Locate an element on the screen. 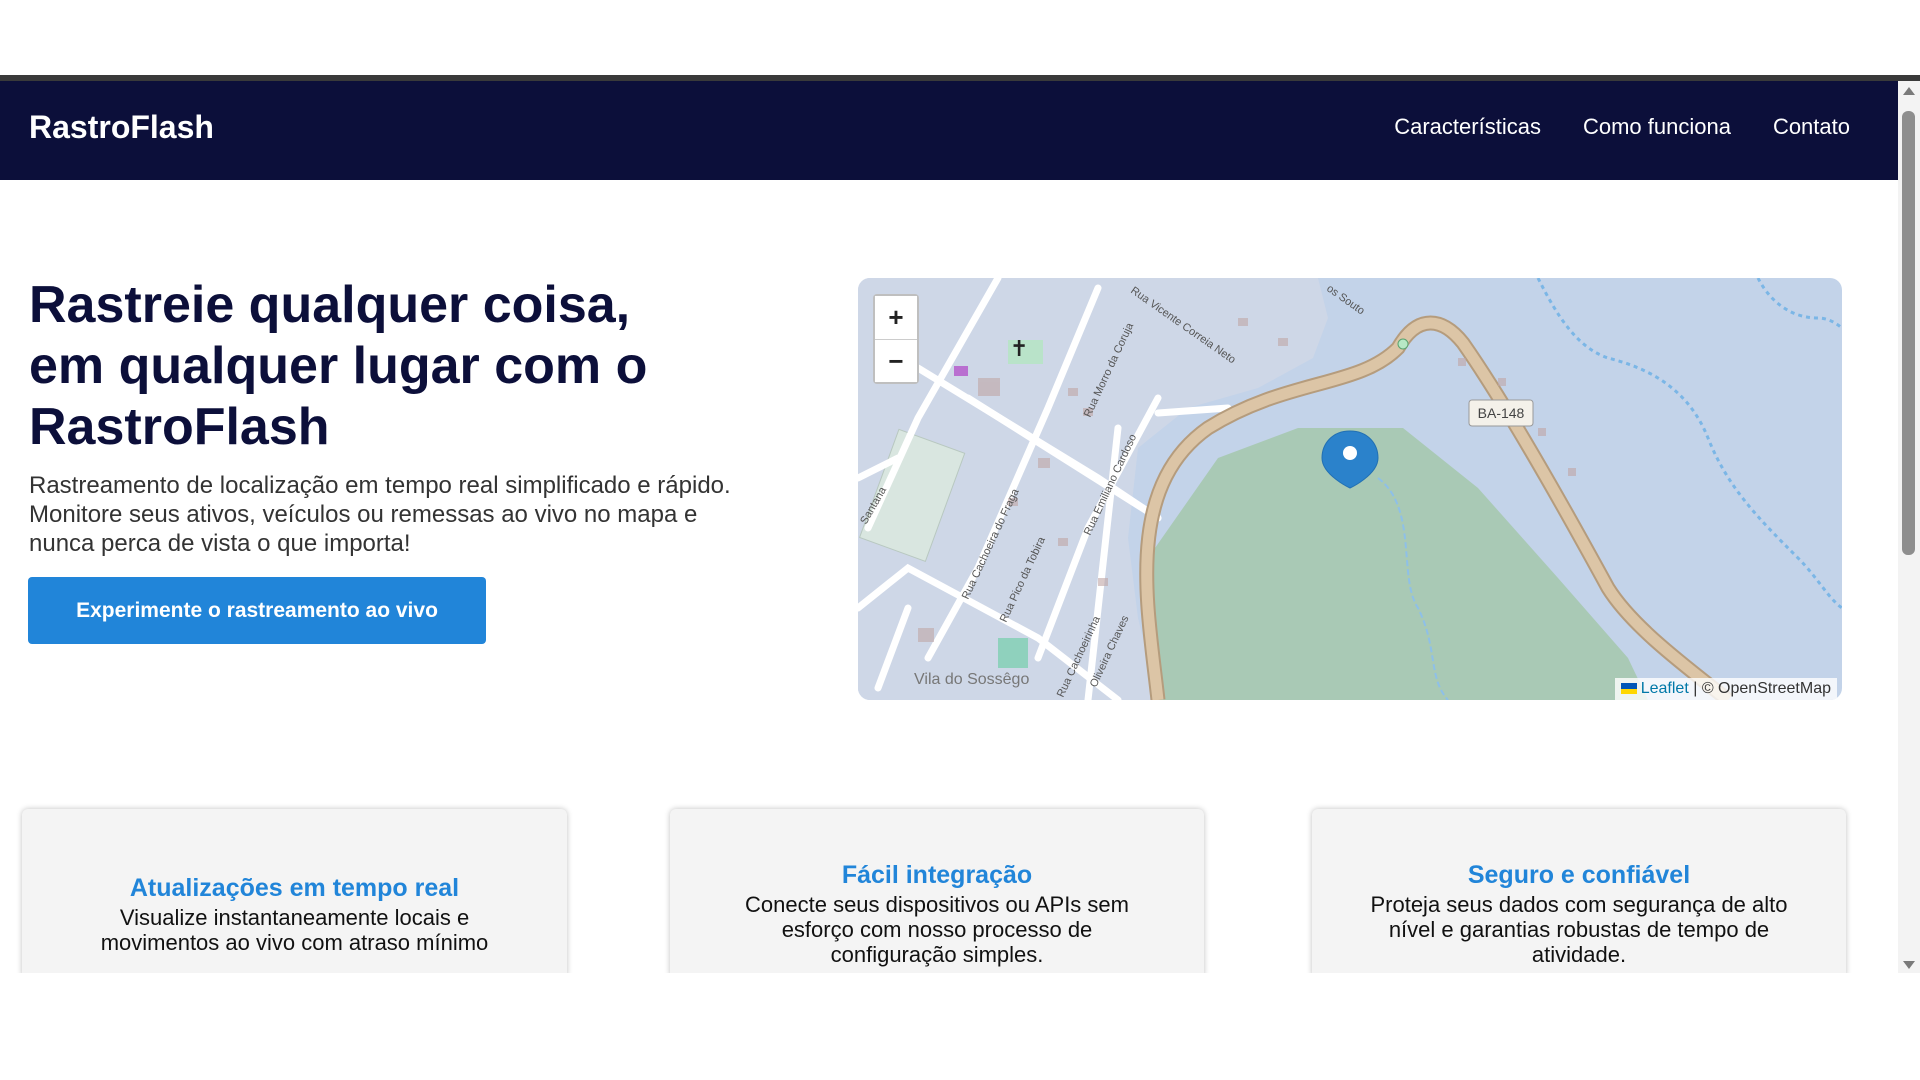 The width and height of the screenshot is (1920, 1080). vertical-scrollbar is located at coordinates (1909, 527).